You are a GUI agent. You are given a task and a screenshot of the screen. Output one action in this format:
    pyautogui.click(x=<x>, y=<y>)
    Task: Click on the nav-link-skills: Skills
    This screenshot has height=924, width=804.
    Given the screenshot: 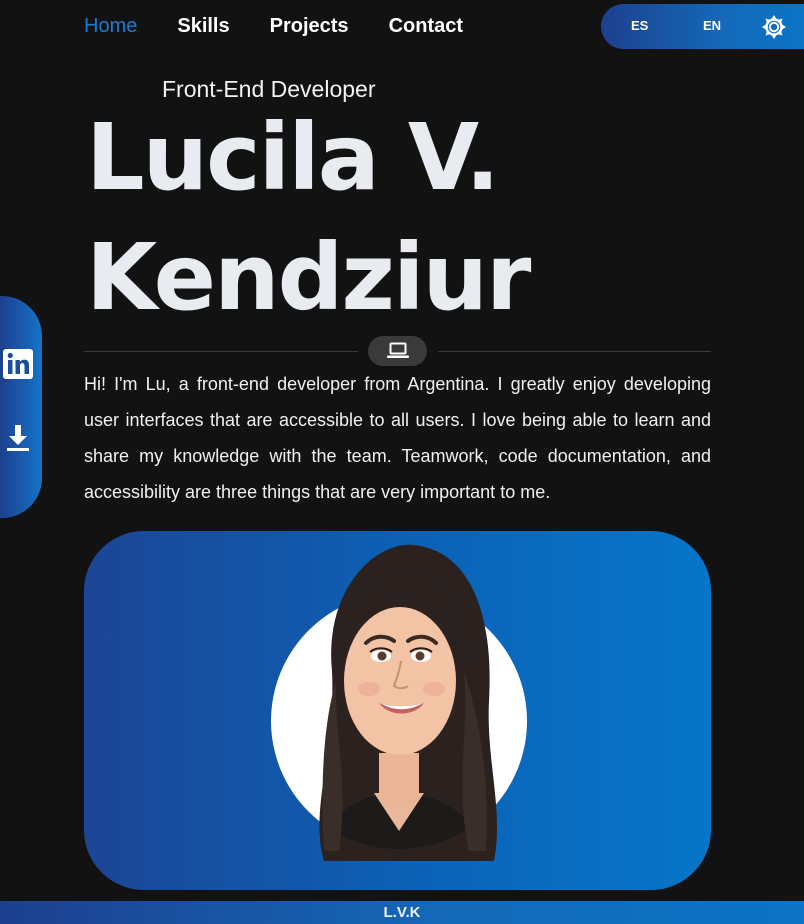 What is the action you would take?
    pyautogui.click(x=203, y=26)
    